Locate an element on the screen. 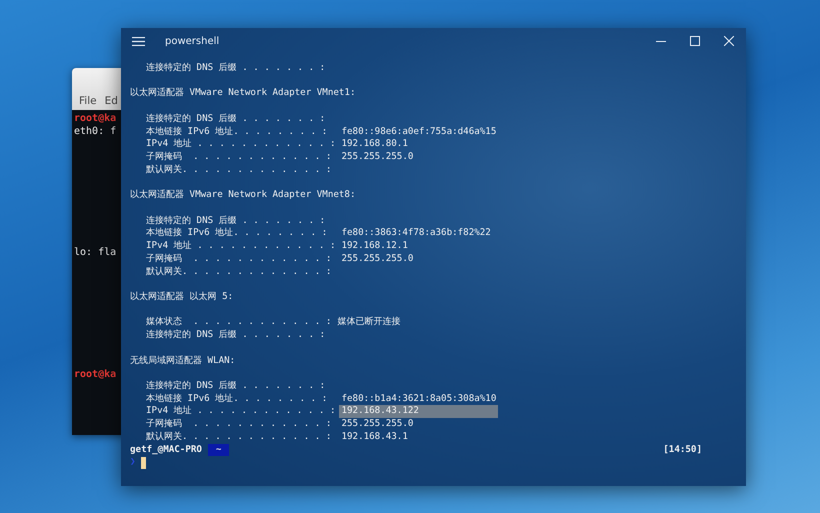  path-badge: ~ is located at coordinates (219, 450).